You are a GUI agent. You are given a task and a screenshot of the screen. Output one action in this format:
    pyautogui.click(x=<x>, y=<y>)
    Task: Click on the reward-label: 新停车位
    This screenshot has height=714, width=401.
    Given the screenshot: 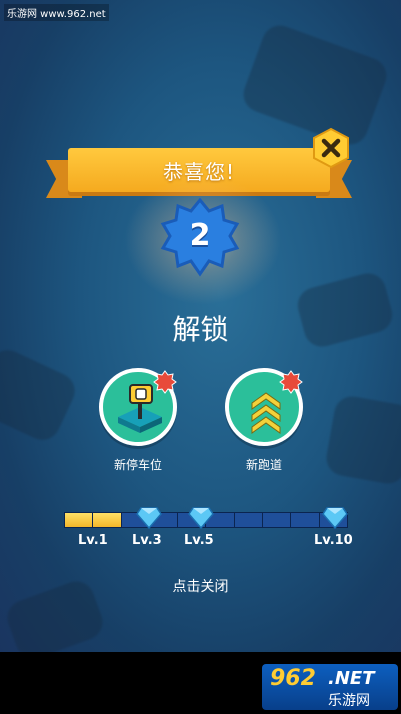 What is the action you would take?
    pyautogui.click(x=137, y=465)
    